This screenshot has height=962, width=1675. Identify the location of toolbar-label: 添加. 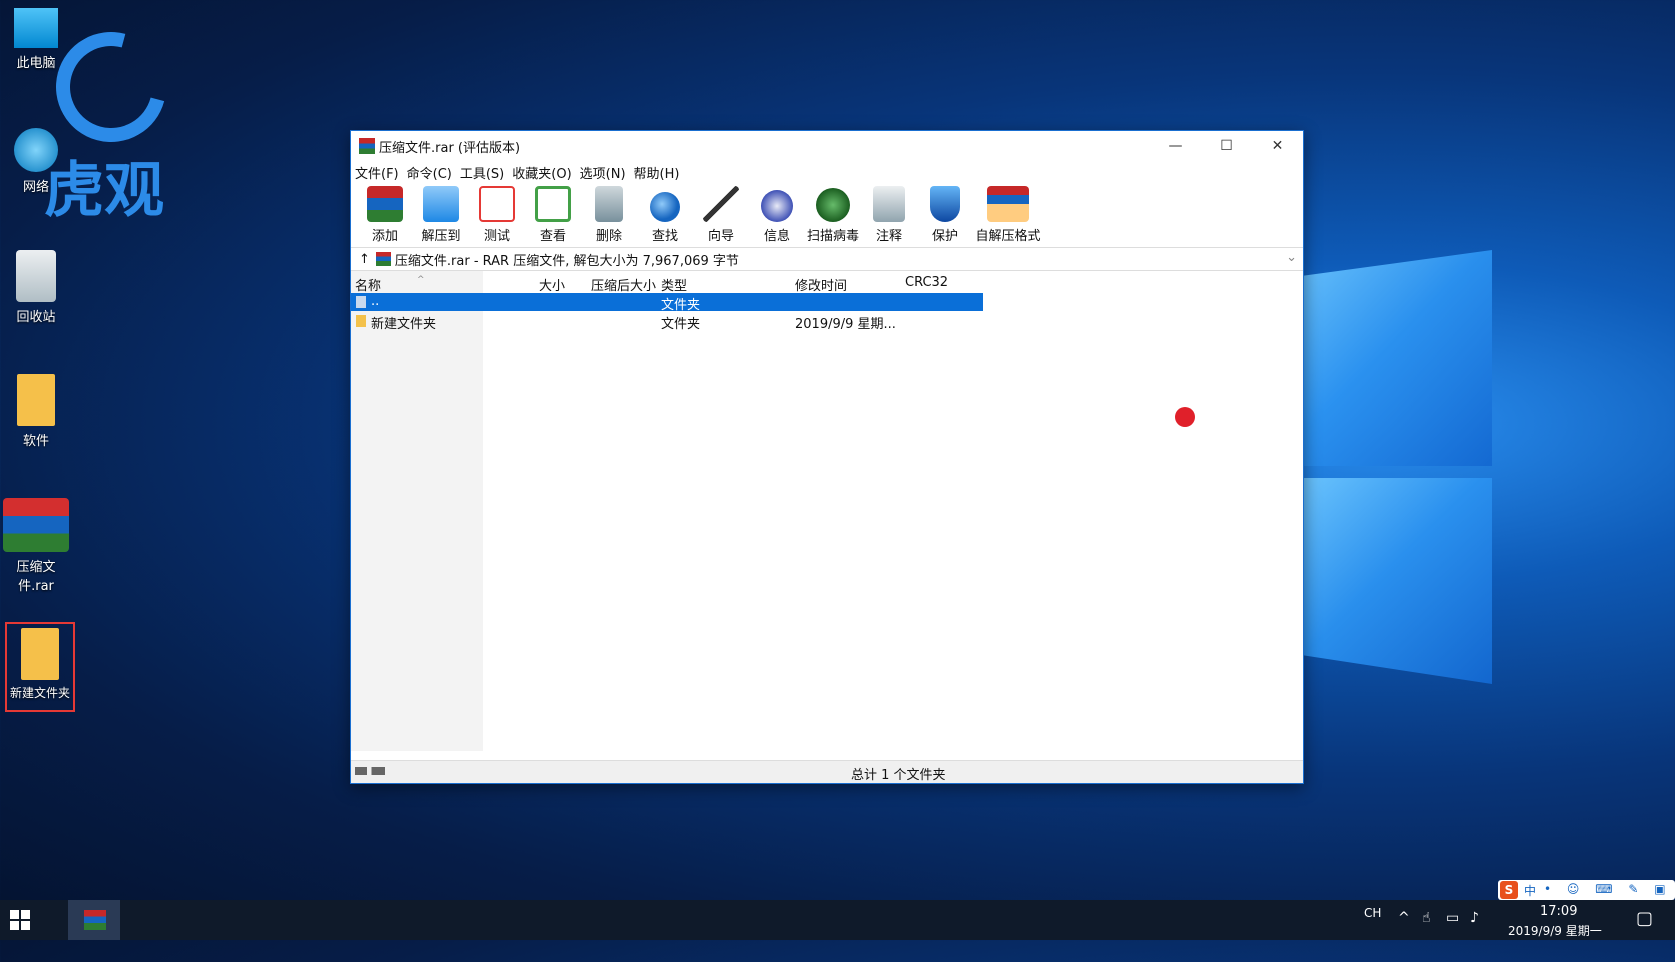
(384, 236).